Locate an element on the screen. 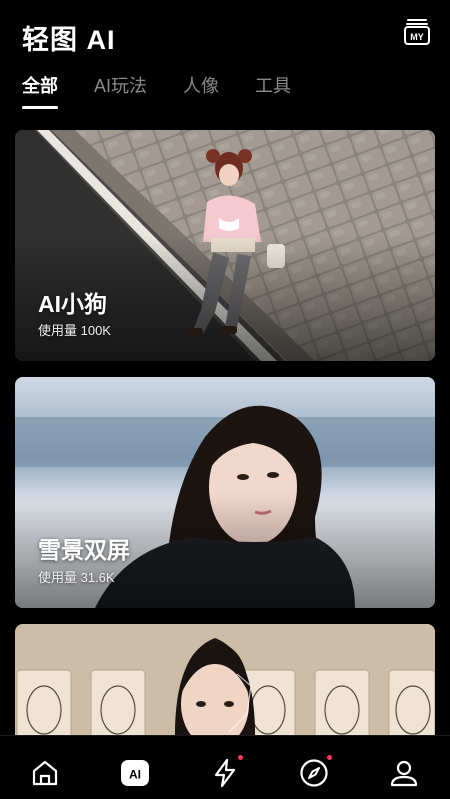  my-collection-icon: MY is located at coordinates (417, 32).